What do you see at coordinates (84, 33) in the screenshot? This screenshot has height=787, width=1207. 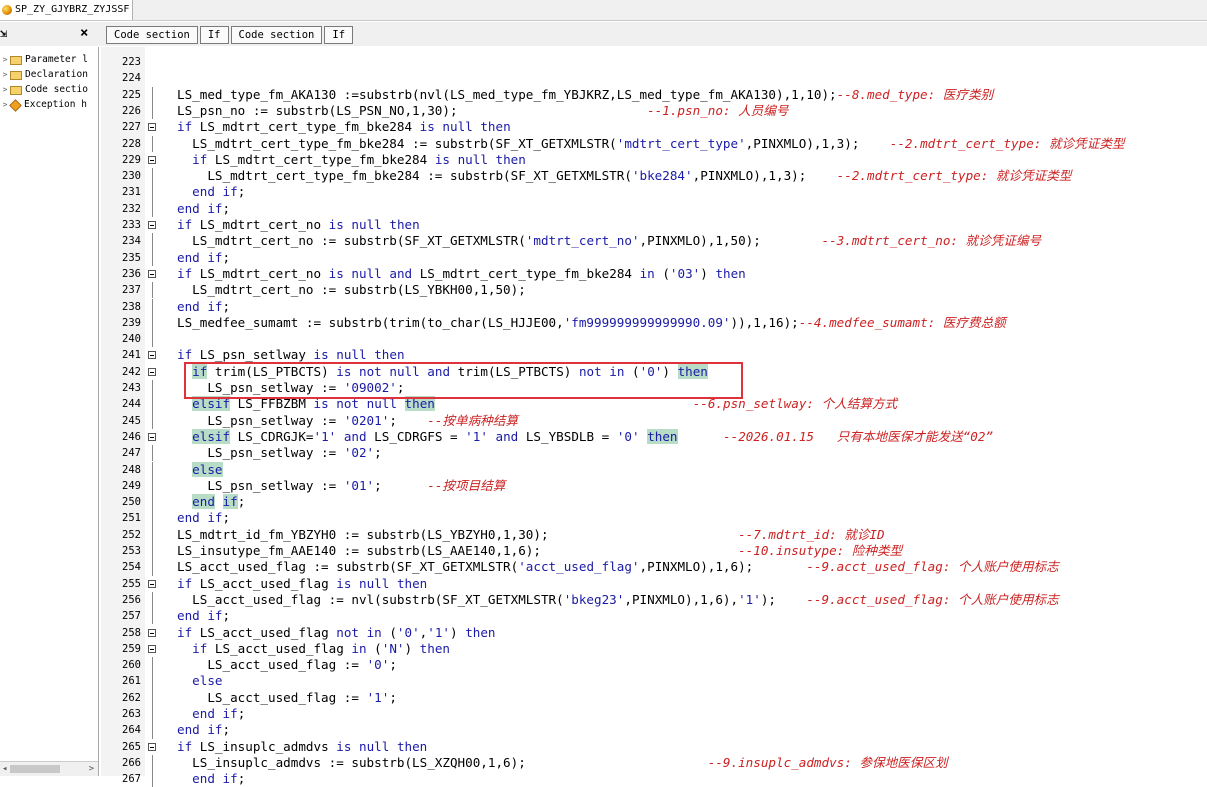 I see `close-icon: ×` at bounding box center [84, 33].